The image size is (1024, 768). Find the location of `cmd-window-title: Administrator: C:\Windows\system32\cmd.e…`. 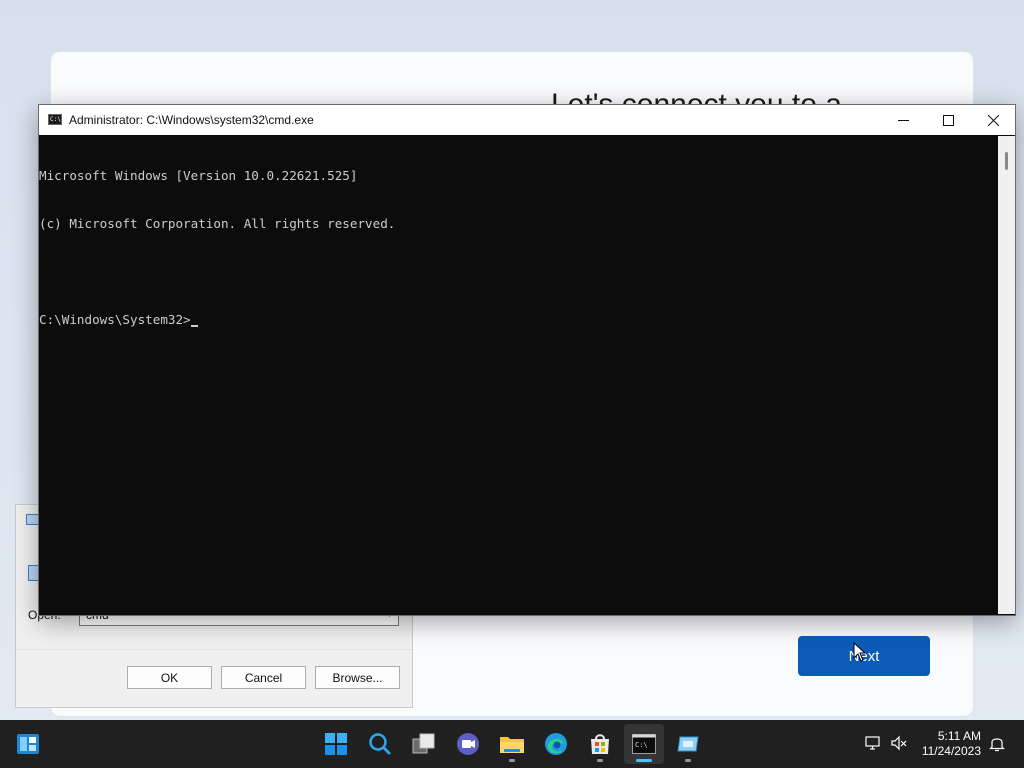

cmd-window-title: Administrator: C:\Windows\system32\cmd.e… is located at coordinates (191, 120).